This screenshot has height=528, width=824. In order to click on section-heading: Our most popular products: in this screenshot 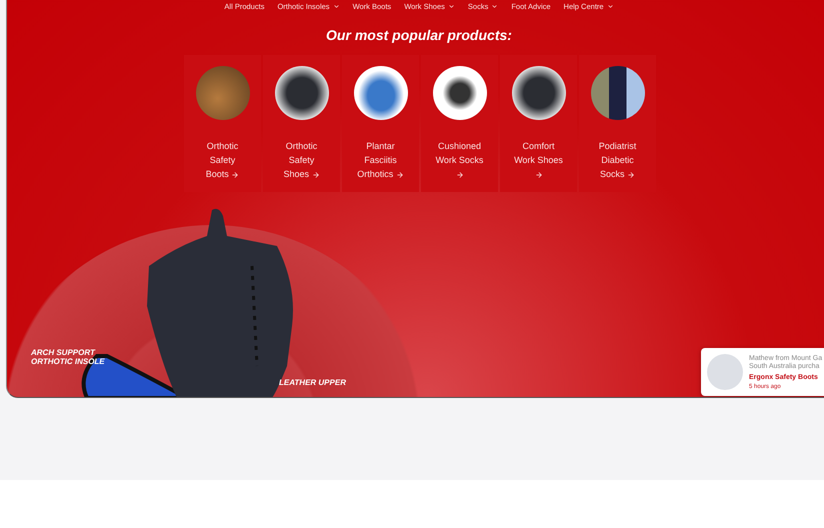, I will do `click(419, 35)`.